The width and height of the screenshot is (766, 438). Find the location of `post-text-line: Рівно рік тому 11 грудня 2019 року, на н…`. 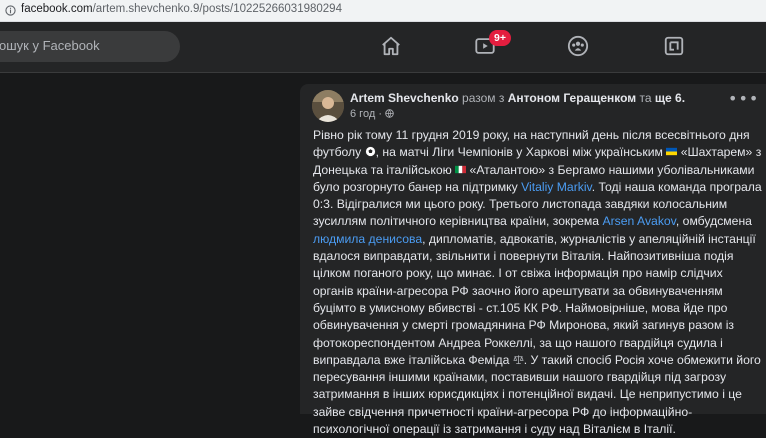

post-text-line: Рівно рік тому 11 грудня 2019 року, на н… is located at coordinates (538, 135).